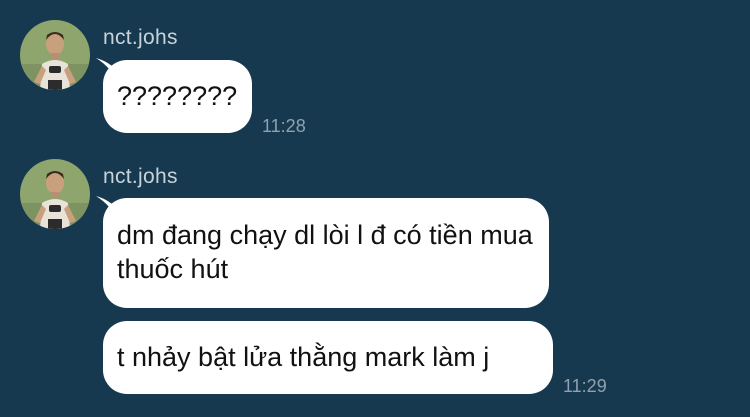  I want to click on message-timestamp: 11:29, so click(585, 386).